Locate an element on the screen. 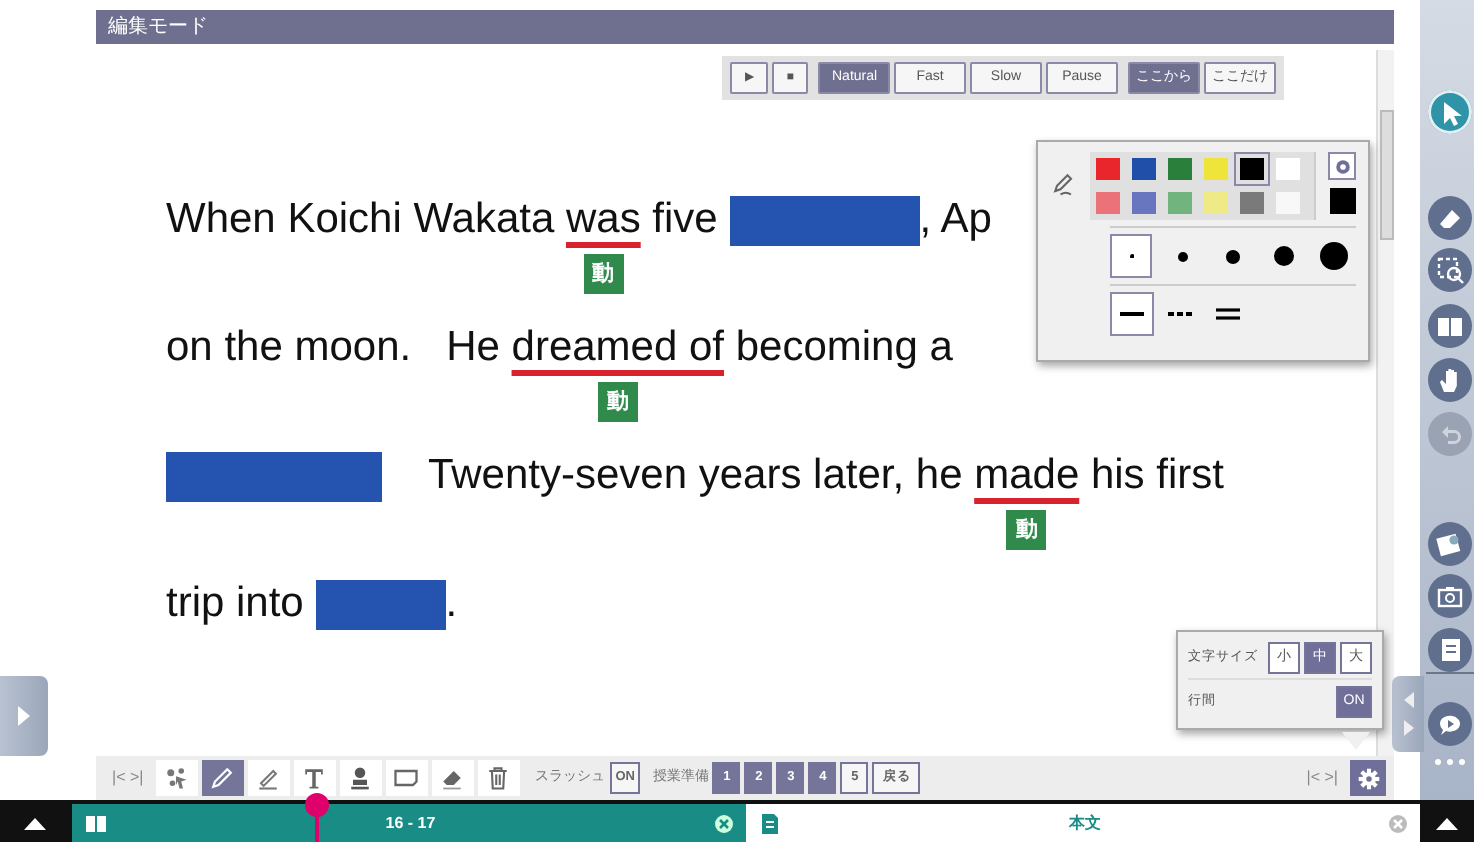 Image resolution: width=1474 pixels, height=842 pixels. current-color-swatch is located at coordinates (1342, 201).